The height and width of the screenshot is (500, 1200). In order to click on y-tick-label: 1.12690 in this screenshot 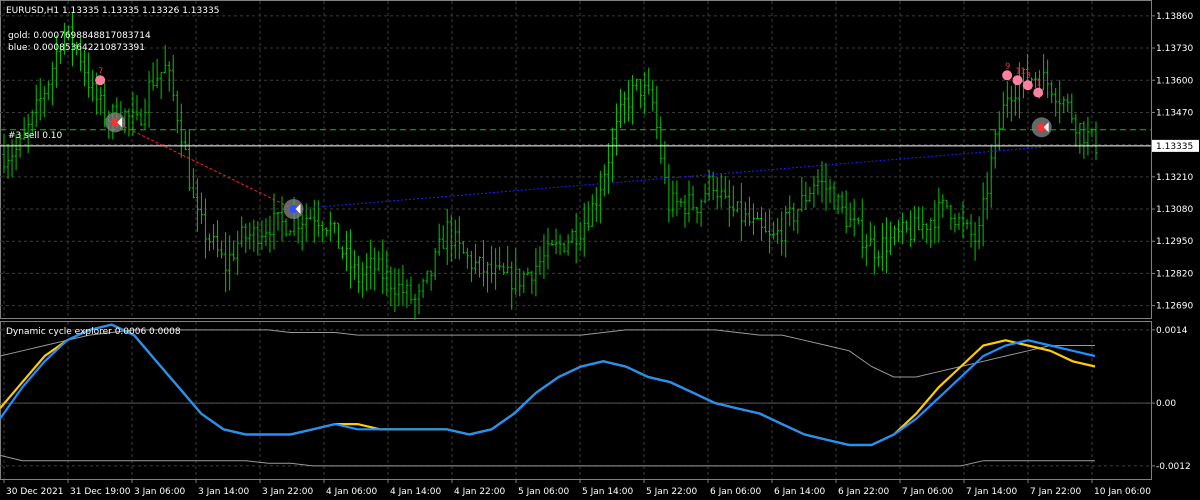, I will do `click(1174, 307)`.